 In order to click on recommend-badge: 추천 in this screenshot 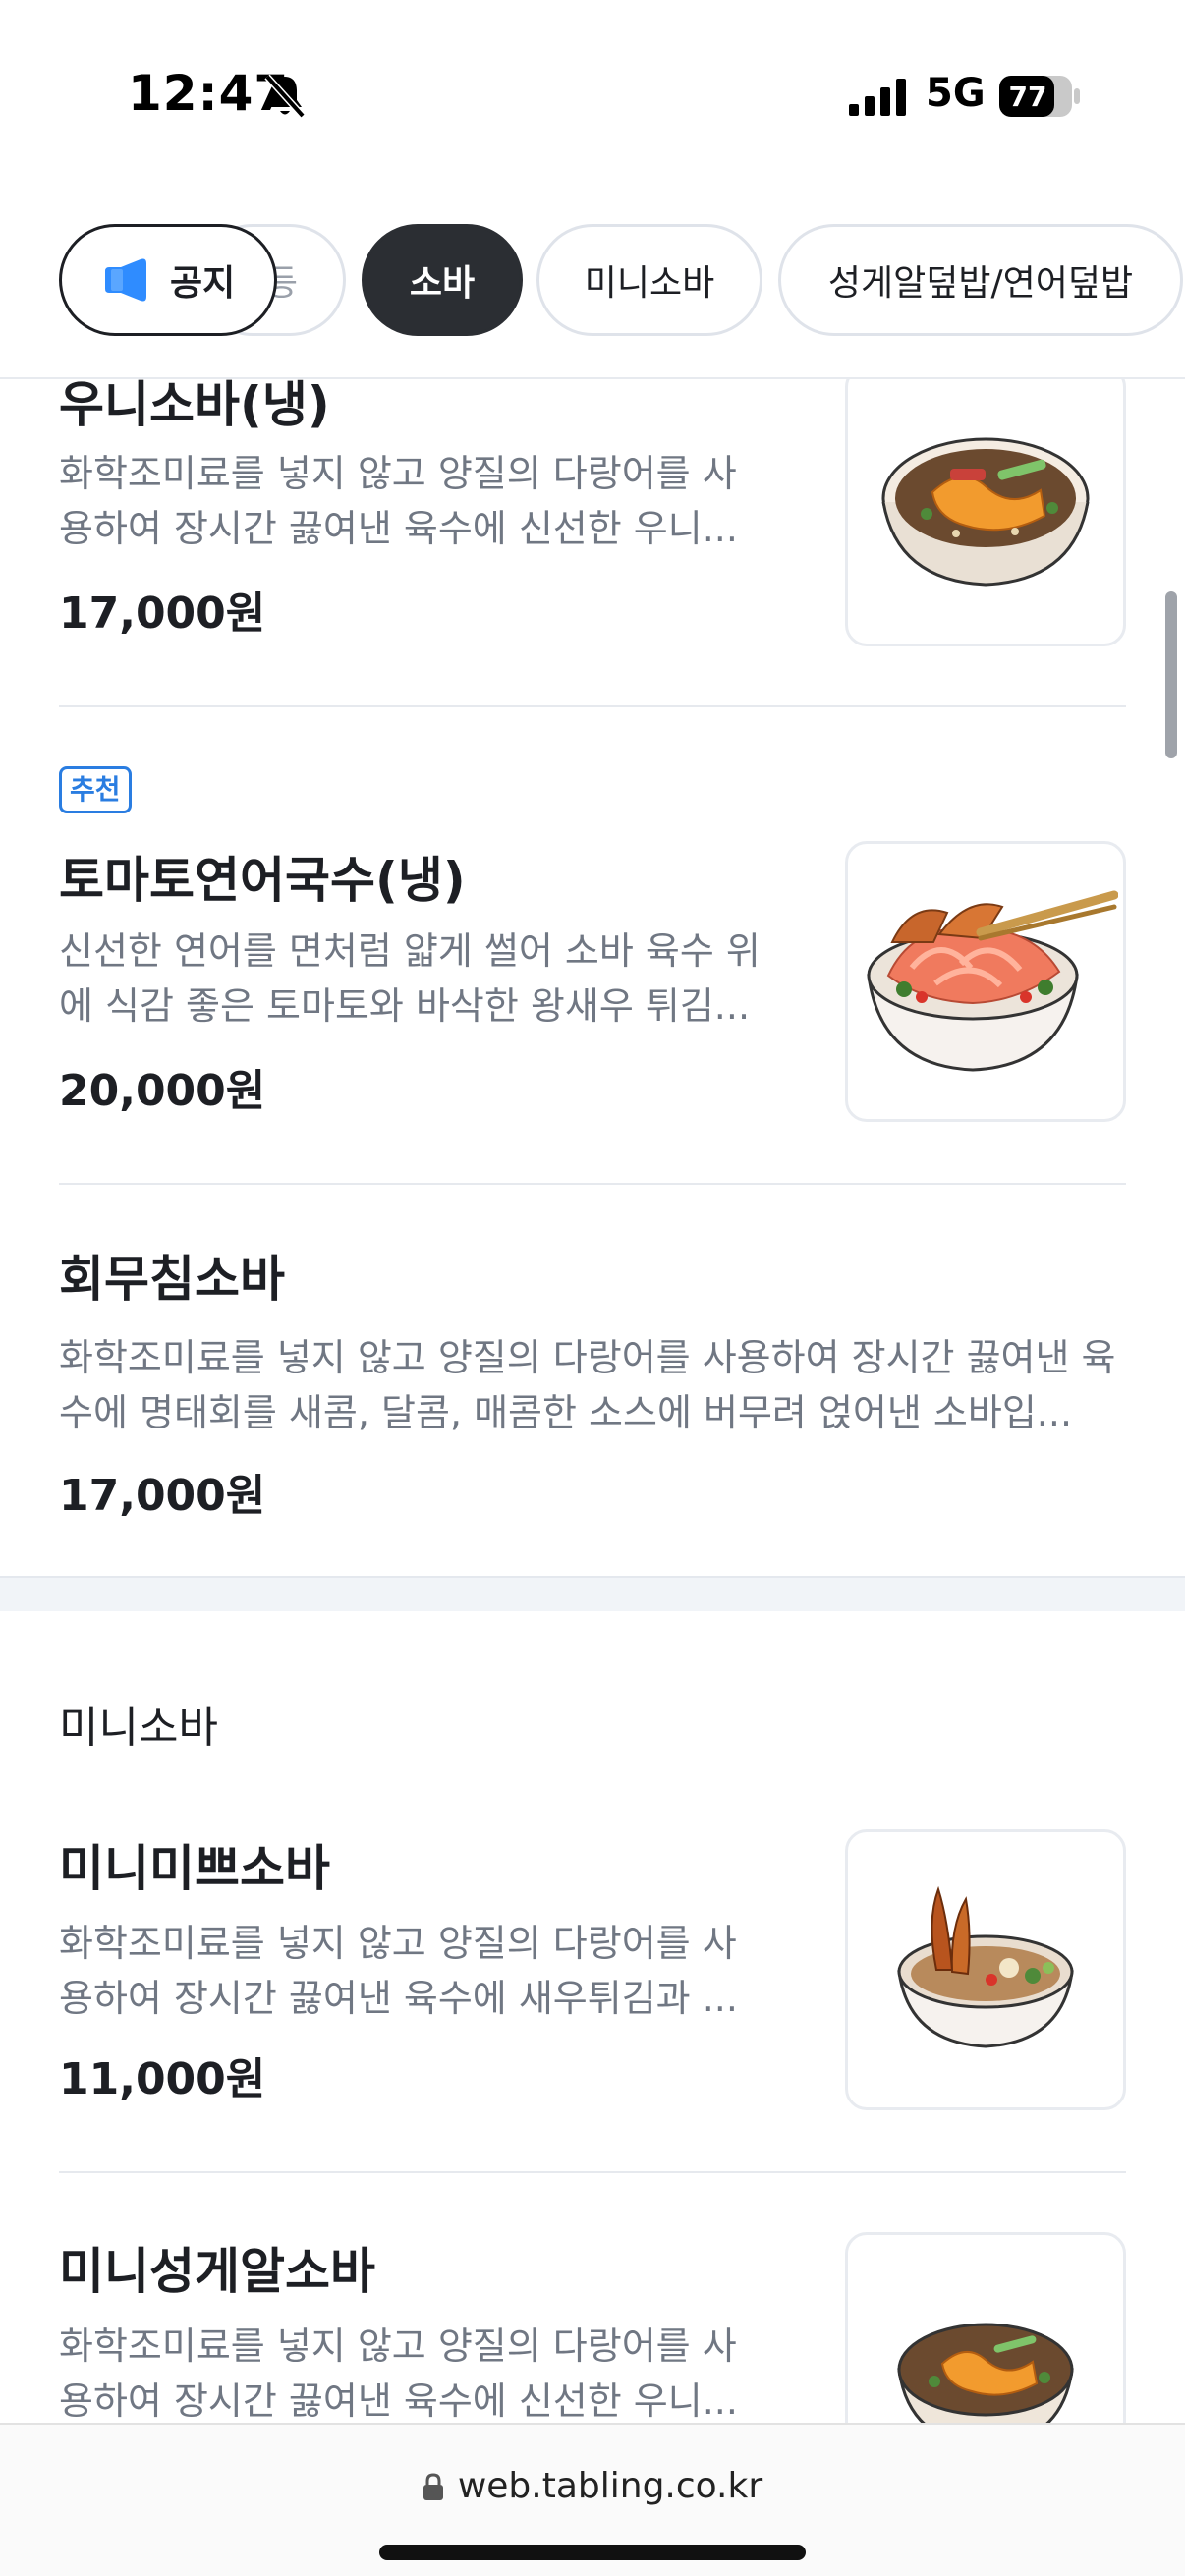, I will do `click(96, 789)`.